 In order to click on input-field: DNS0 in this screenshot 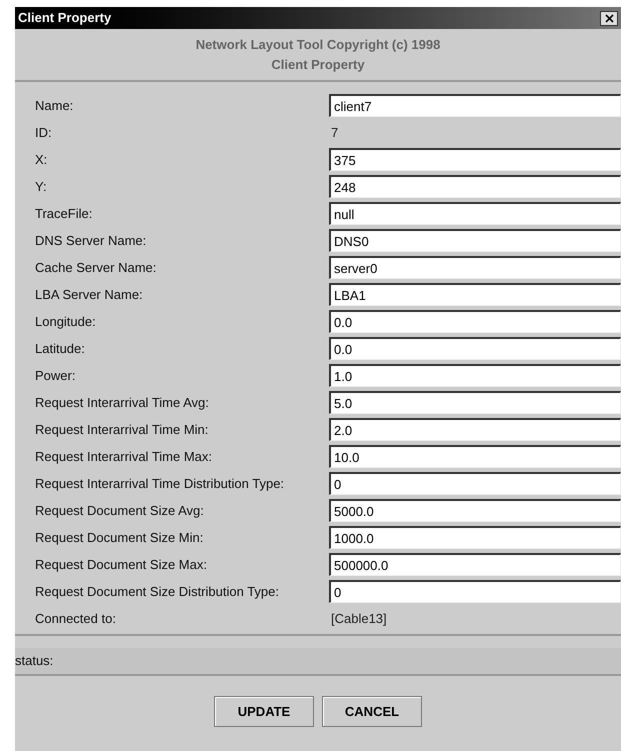, I will do `click(475, 240)`.